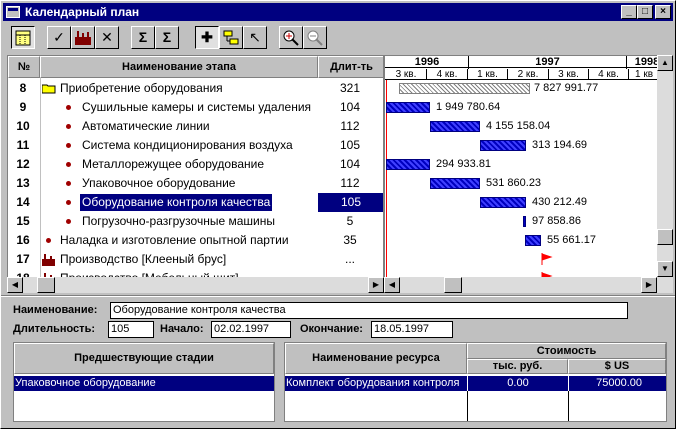  Describe the element at coordinates (547, 259) in the screenshot. I see `flag-icon` at that location.